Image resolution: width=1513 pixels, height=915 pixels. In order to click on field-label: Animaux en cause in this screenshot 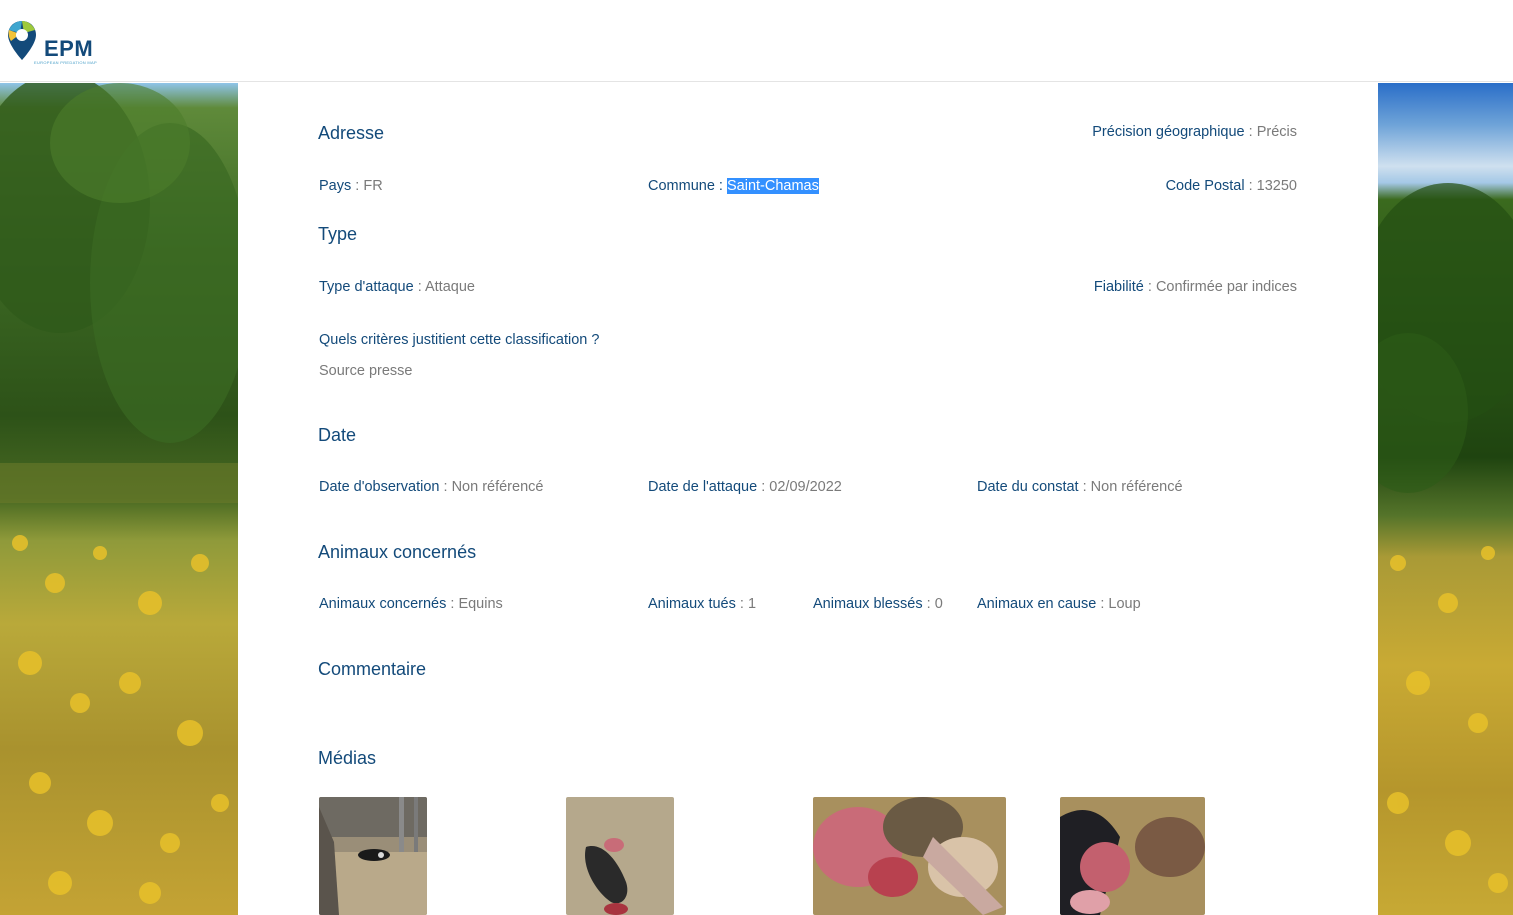, I will do `click(1037, 604)`.